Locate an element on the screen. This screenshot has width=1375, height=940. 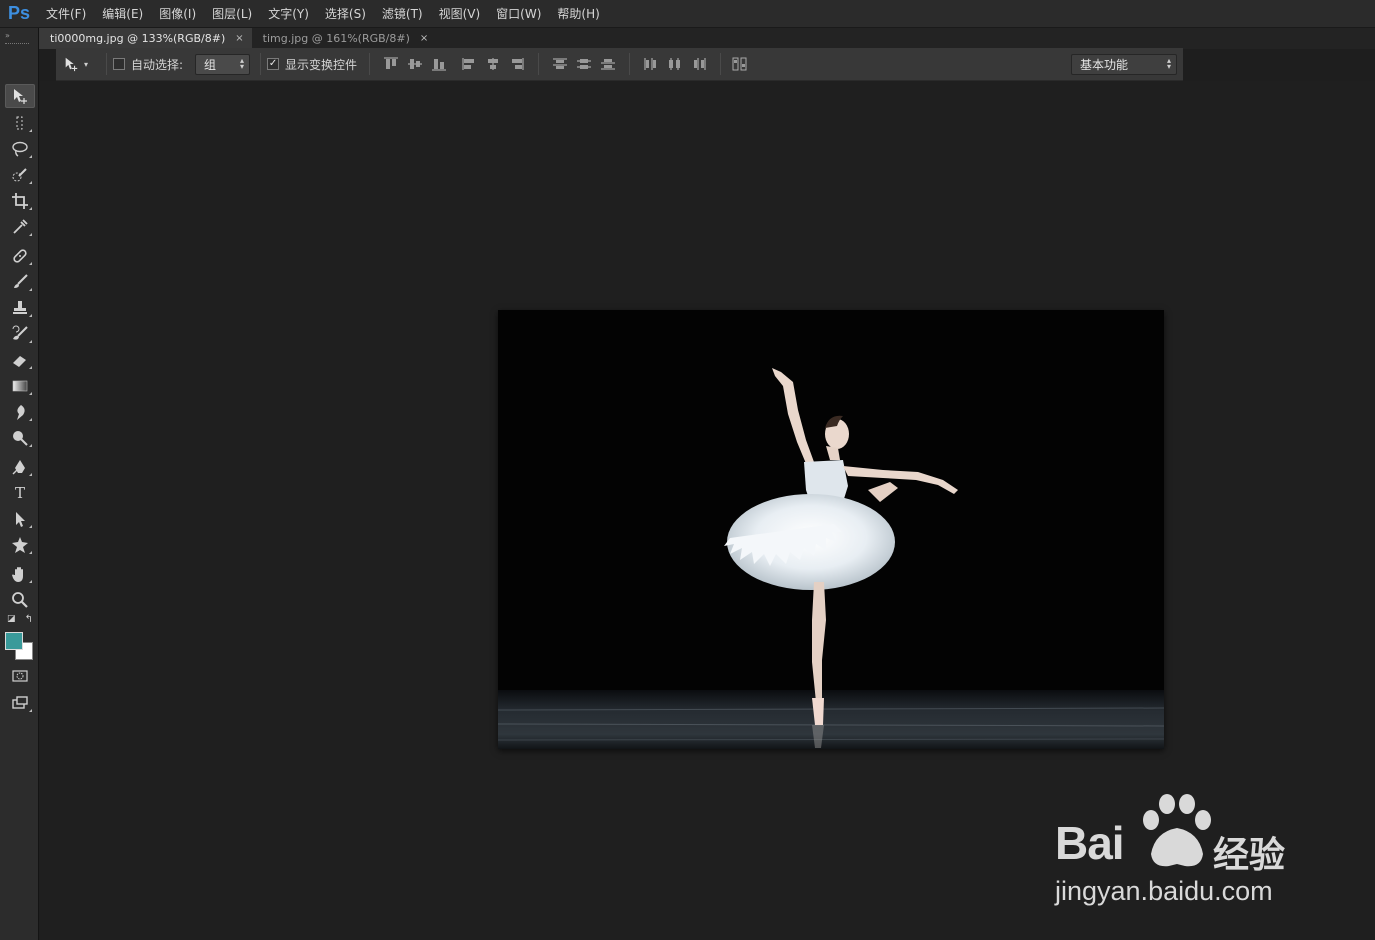
align-right-edges-icon is located at coordinates (517, 64).